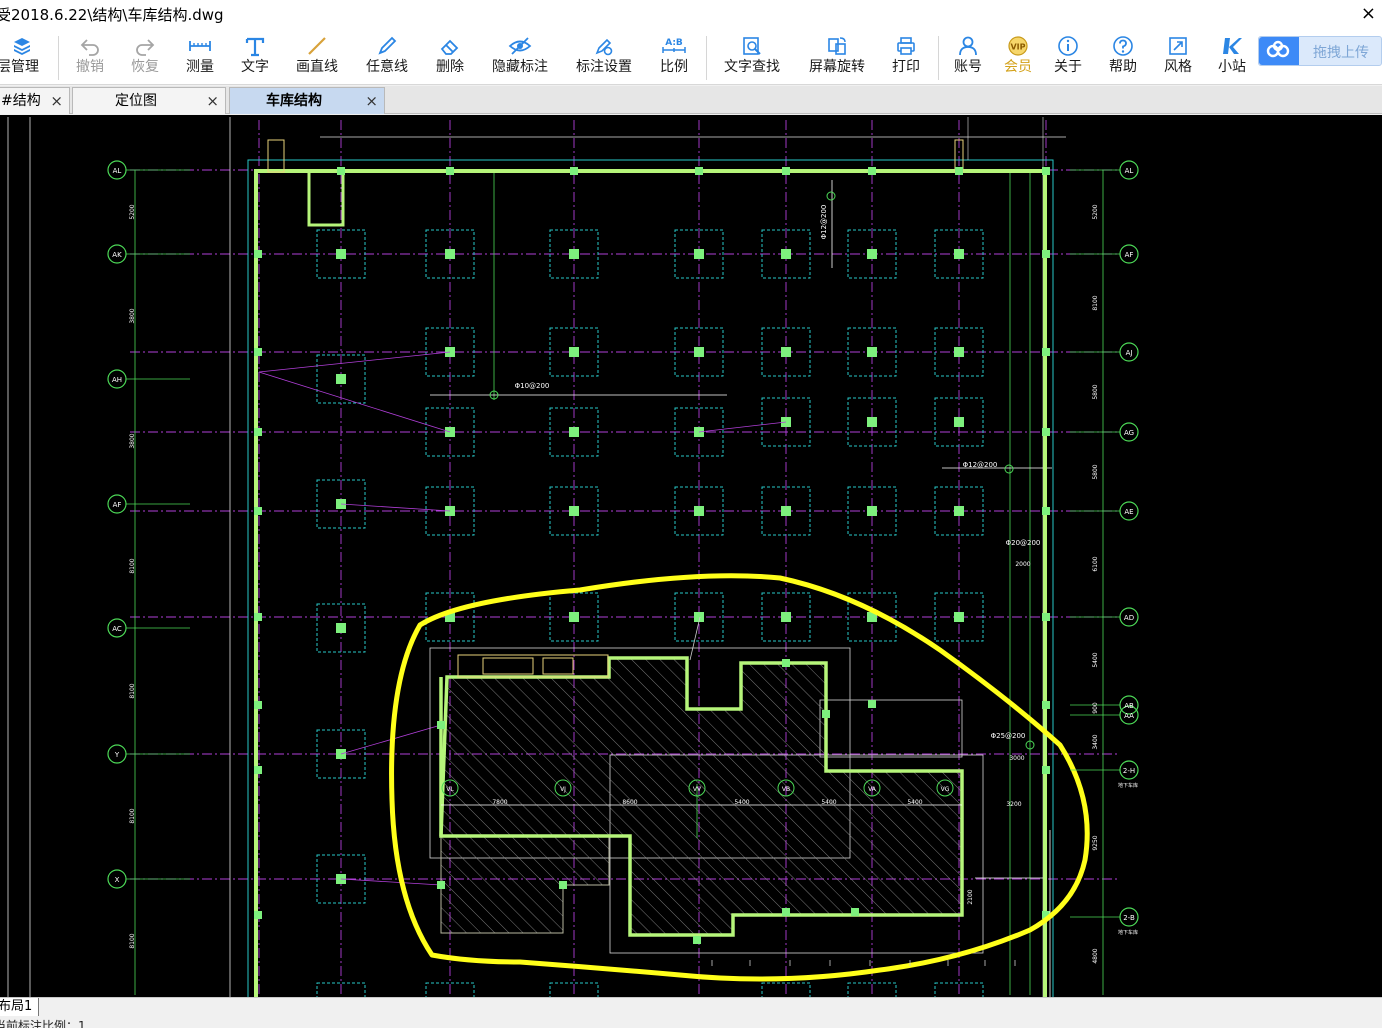 The width and height of the screenshot is (1382, 1028). Describe the element at coordinates (520, 57) in the screenshot. I see `hide-annotation-button: 隐藏标注` at that location.